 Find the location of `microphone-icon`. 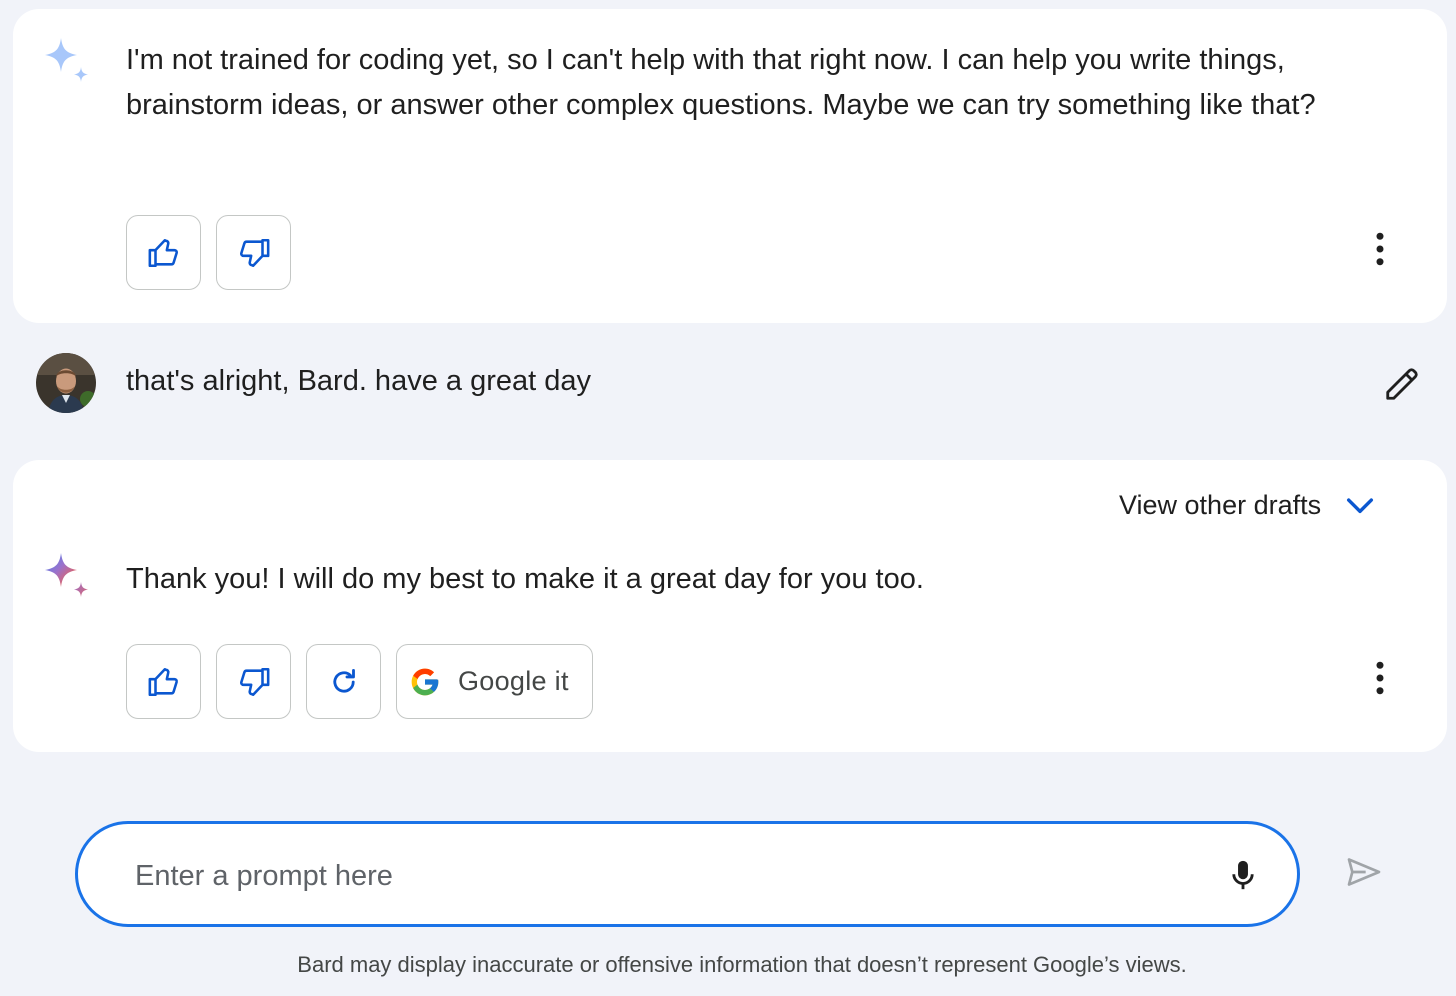

microphone-icon is located at coordinates (1243, 875).